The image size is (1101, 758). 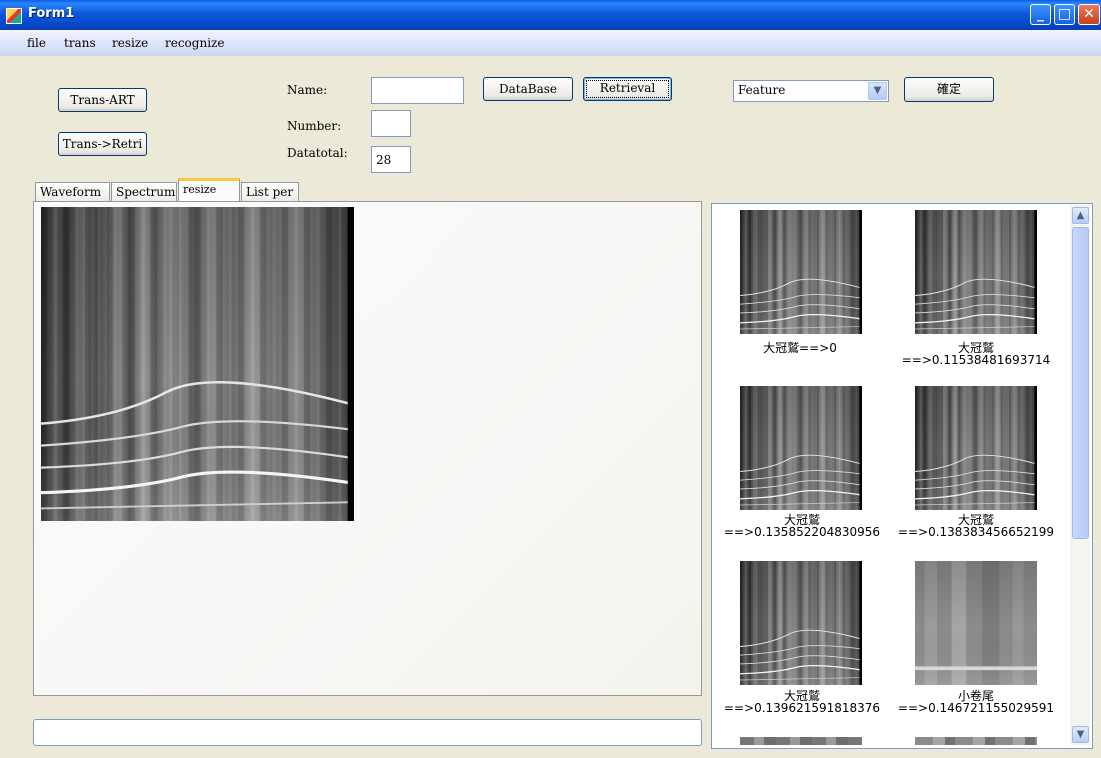 I want to click on datatotal-label: Datatotal:, so click(x=317, y=153).